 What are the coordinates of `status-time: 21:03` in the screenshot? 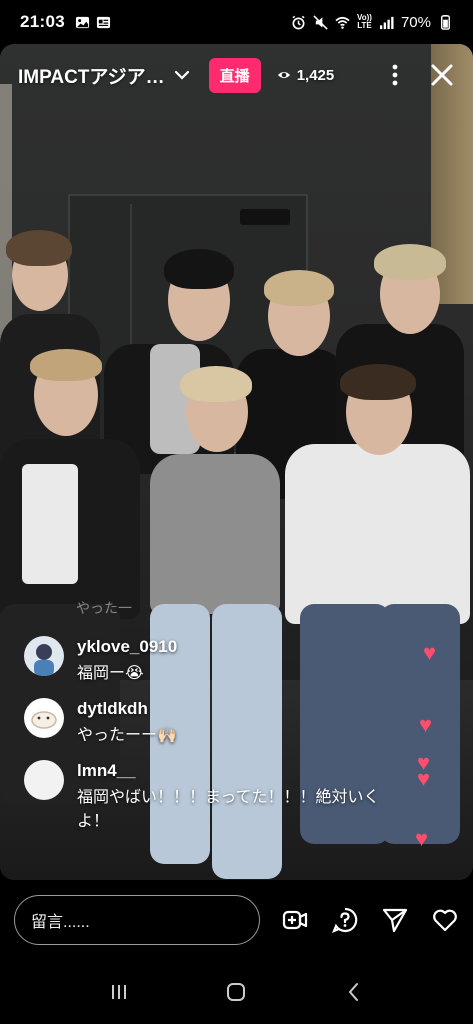 It's located at (42, 21).